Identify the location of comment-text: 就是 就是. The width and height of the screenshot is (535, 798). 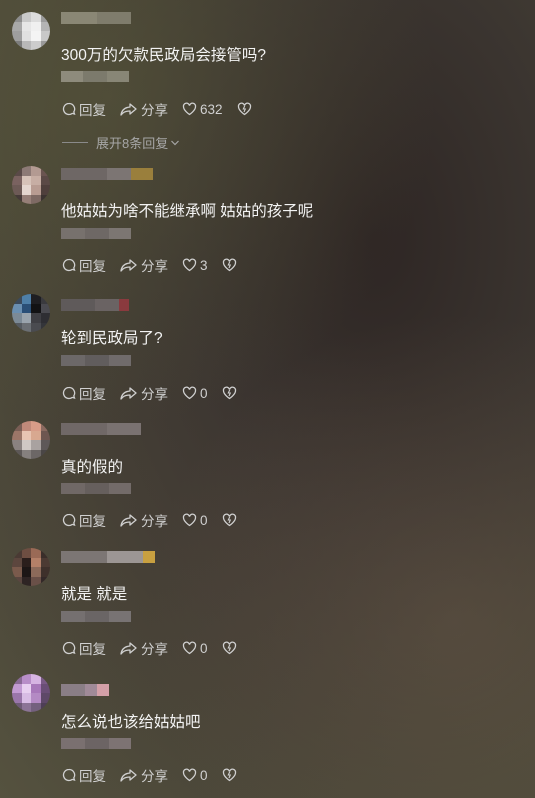
(94, 594).